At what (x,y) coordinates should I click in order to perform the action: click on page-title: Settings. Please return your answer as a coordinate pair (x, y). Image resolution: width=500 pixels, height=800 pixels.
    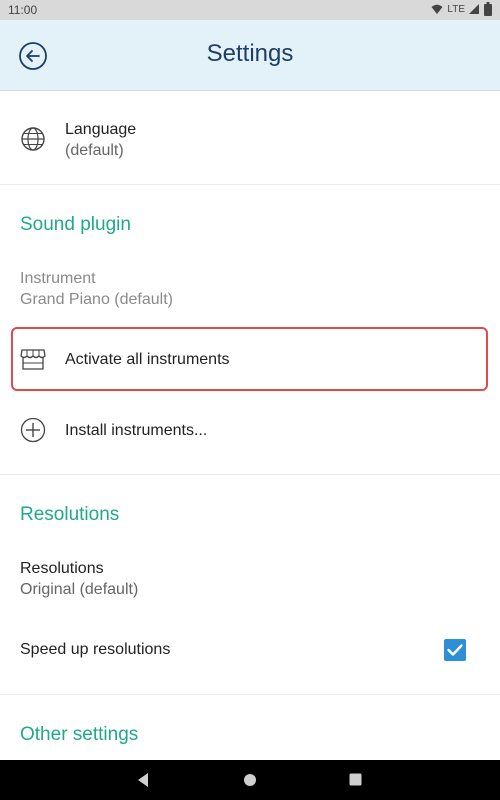
    Looking at the image, I should click on (250, 53).